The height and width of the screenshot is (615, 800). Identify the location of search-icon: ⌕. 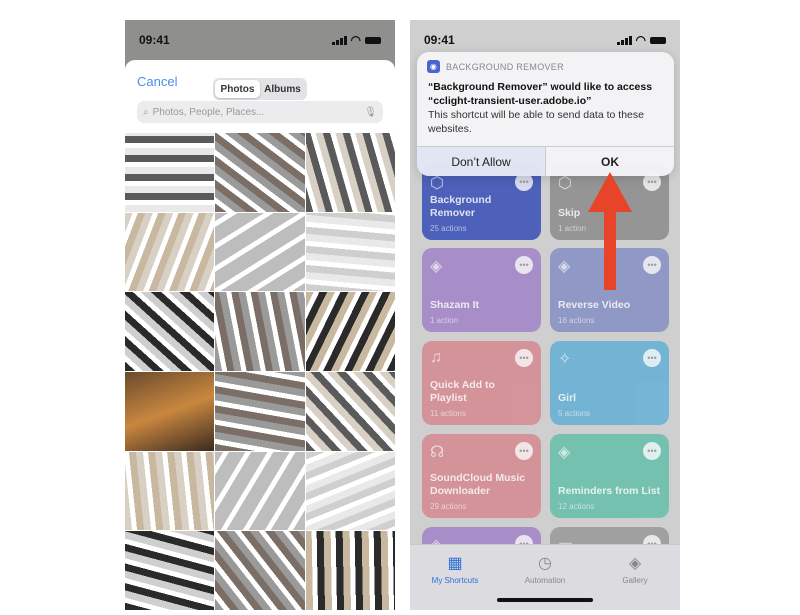
(146, 112).